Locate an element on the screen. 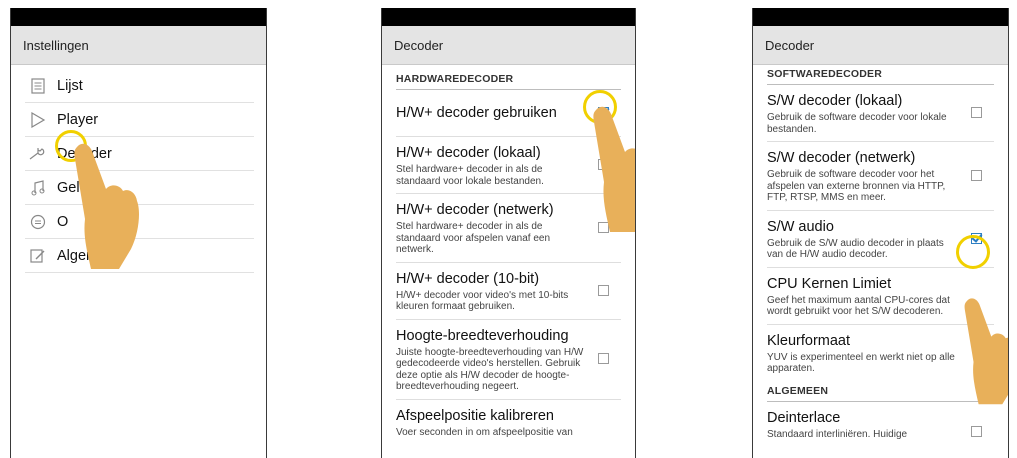  menu-item-player: Player is located at coordinates (139, 120).